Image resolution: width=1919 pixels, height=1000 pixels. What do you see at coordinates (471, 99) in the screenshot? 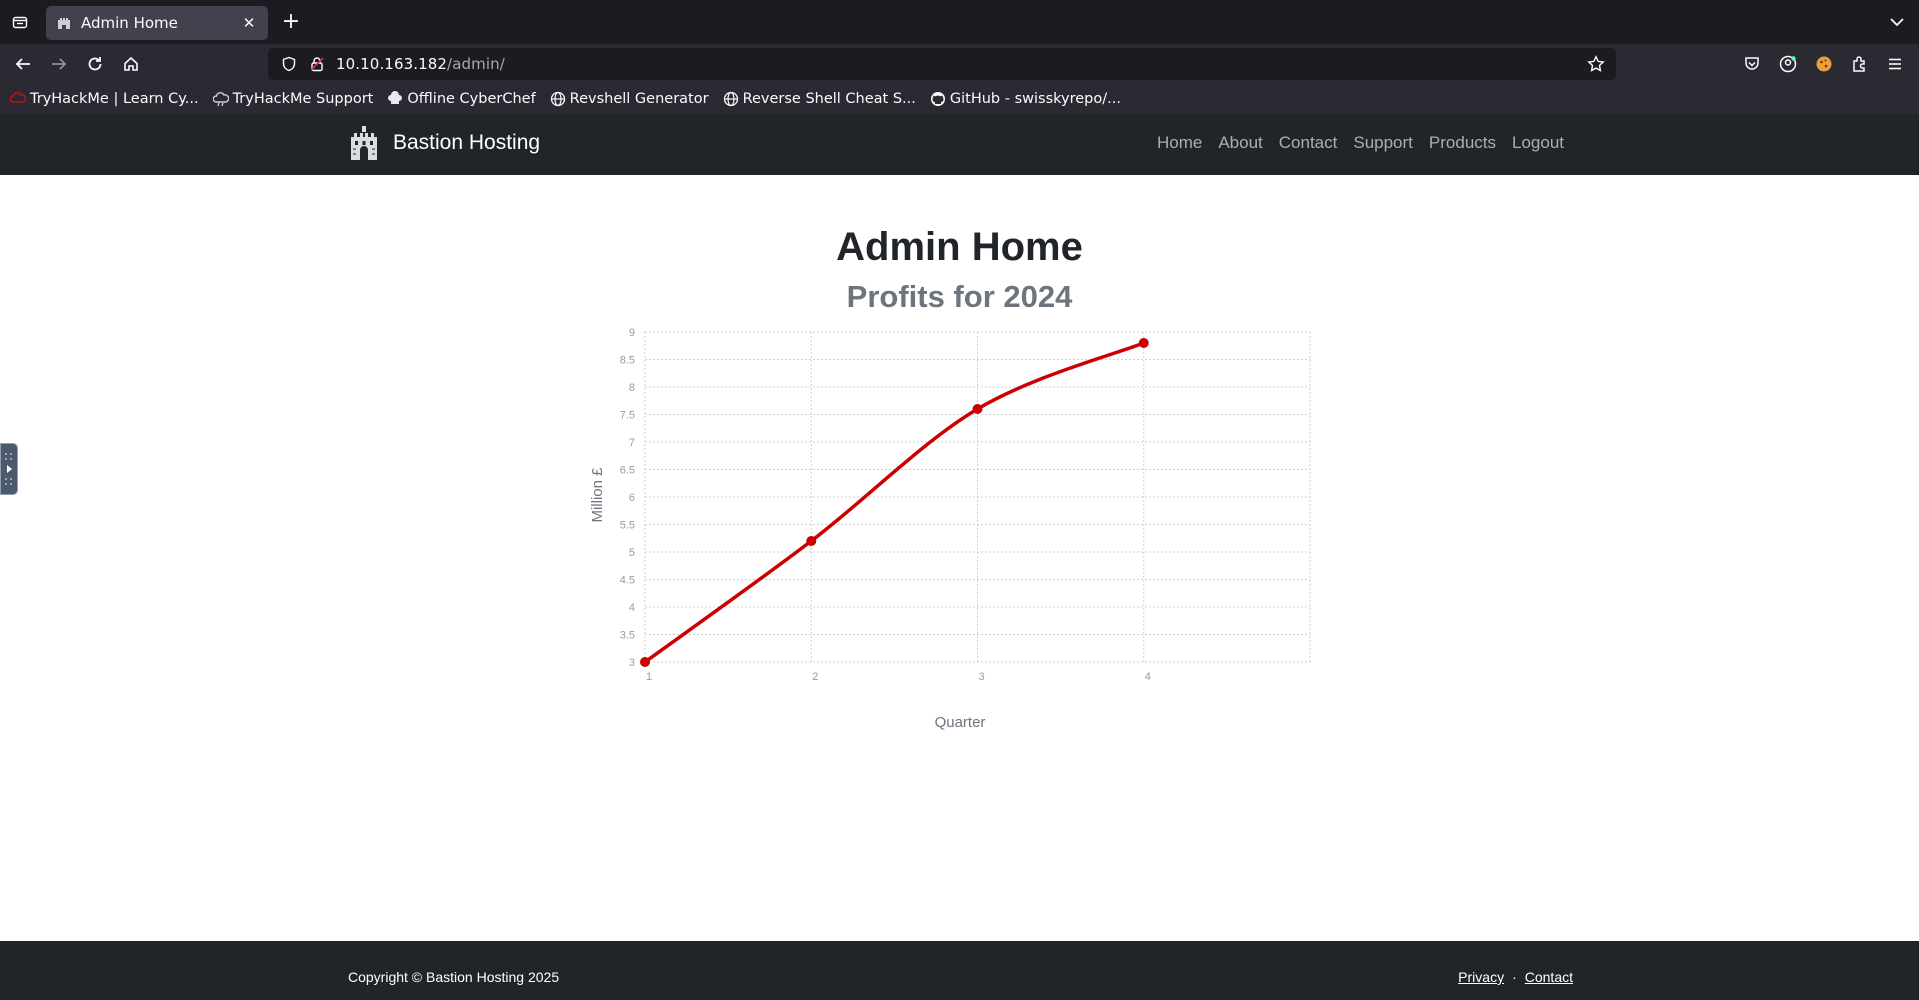
I see `bookmark-label: Offline CyberChef` at bounding box center [471, 99].